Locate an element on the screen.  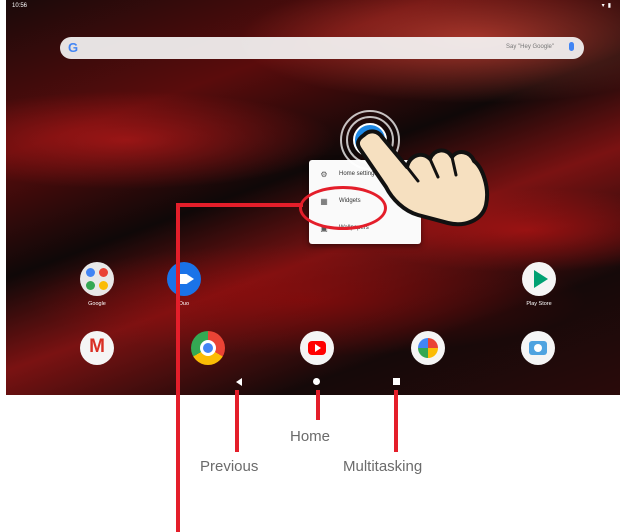
status-icons: ▾▮ is located at coordinates (608, 5).